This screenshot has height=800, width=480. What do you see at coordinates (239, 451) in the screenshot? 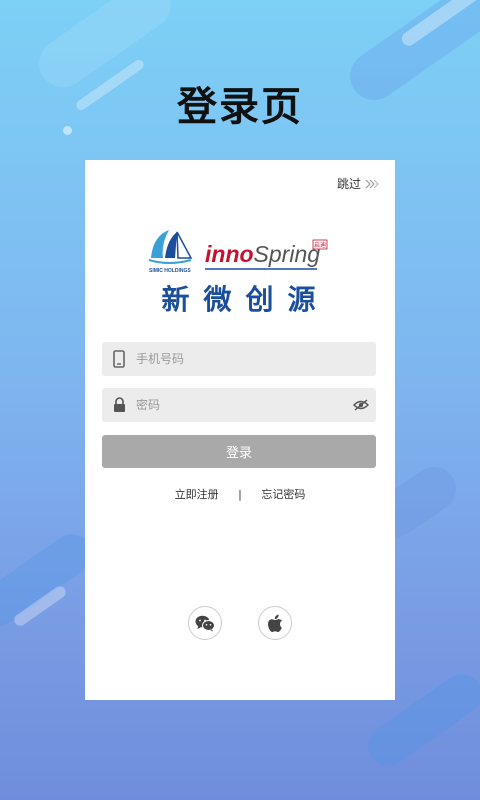
I see `login-button: 登录` at bounding box center [239, 451].